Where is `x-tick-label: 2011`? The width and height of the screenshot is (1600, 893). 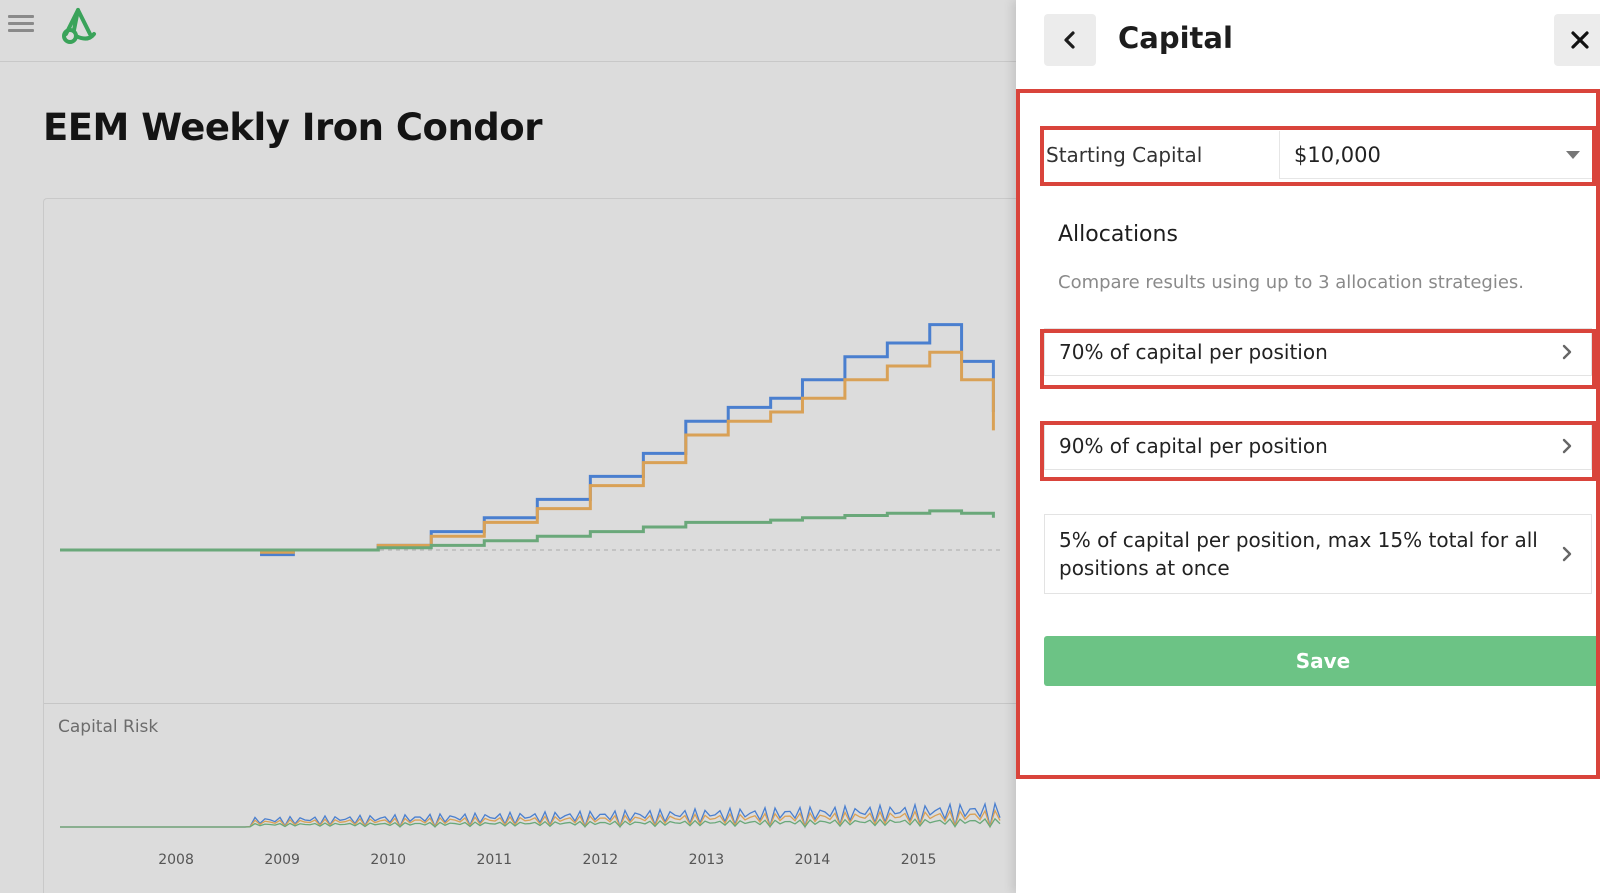
x-tick-label: 2011 is located at coordinates (494, 860).